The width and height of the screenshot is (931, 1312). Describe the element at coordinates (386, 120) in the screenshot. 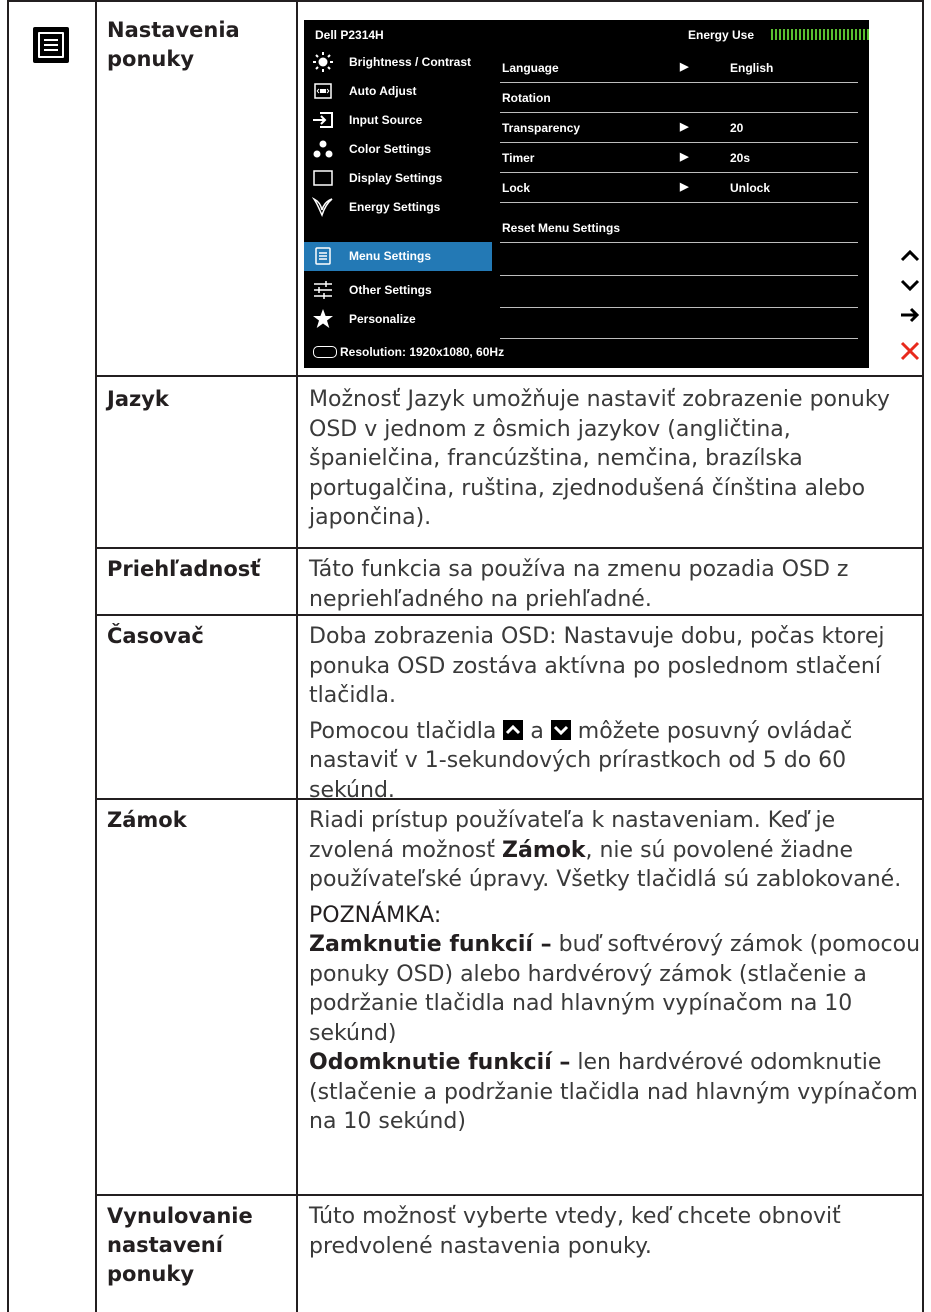

I see `osd-menu-label: Input Source` at that location.